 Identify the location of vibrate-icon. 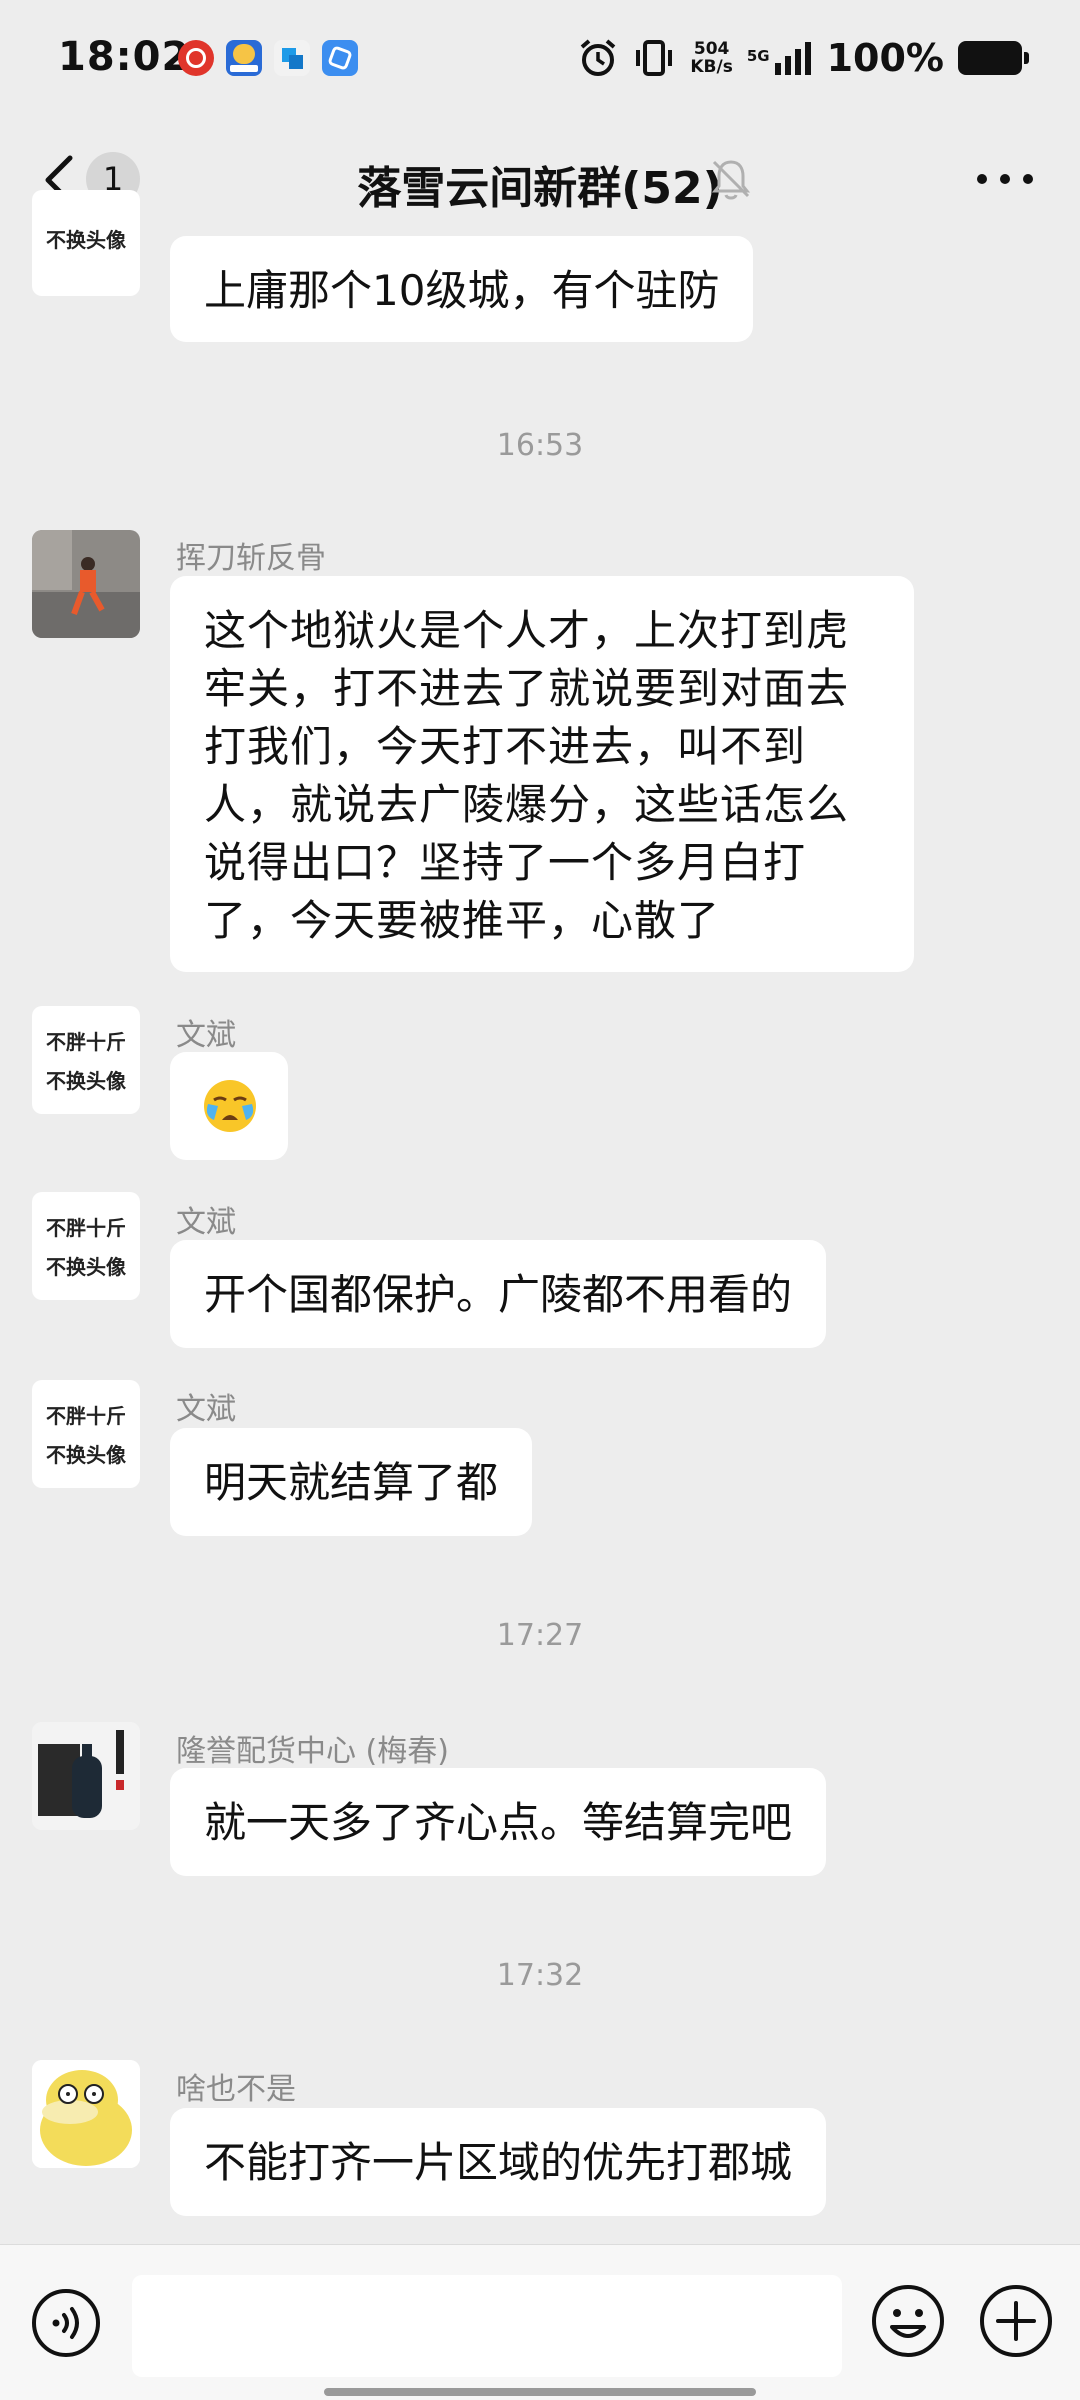
(654, 58).